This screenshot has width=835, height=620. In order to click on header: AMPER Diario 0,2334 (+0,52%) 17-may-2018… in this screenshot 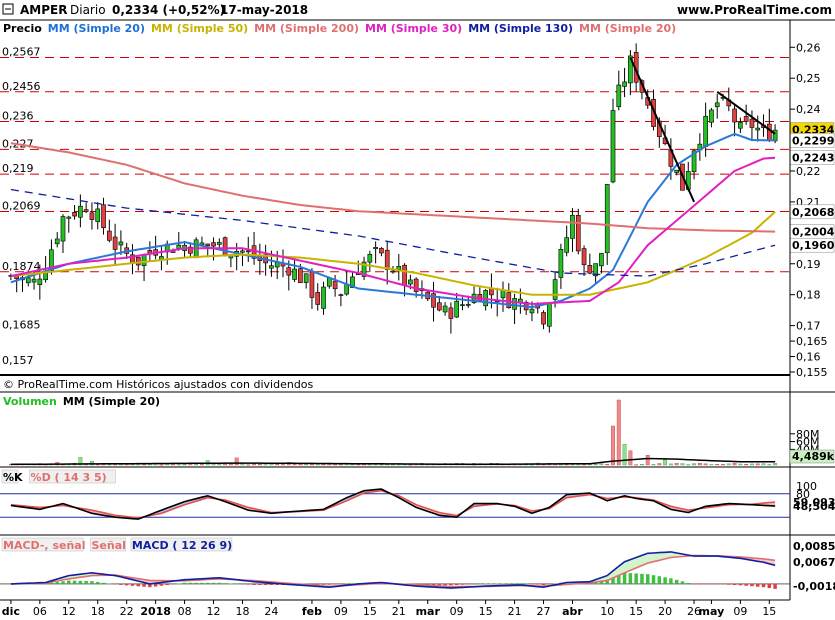, I will do `click(417, 10)`.